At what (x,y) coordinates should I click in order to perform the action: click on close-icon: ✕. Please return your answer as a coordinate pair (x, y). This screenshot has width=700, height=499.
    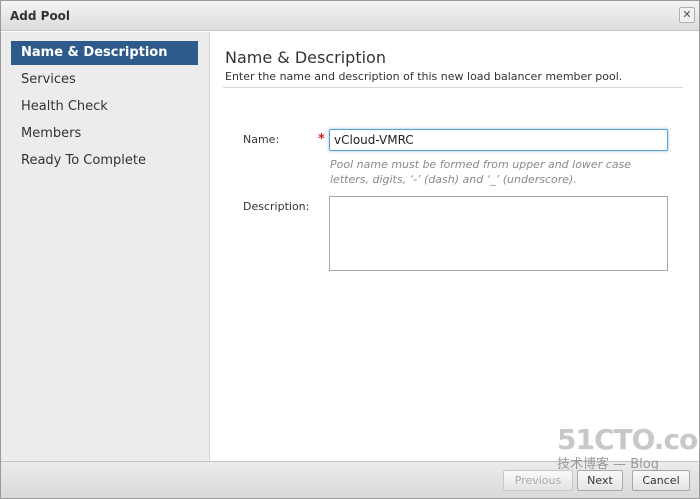
    Looking at the image, I should click on (687, 15).